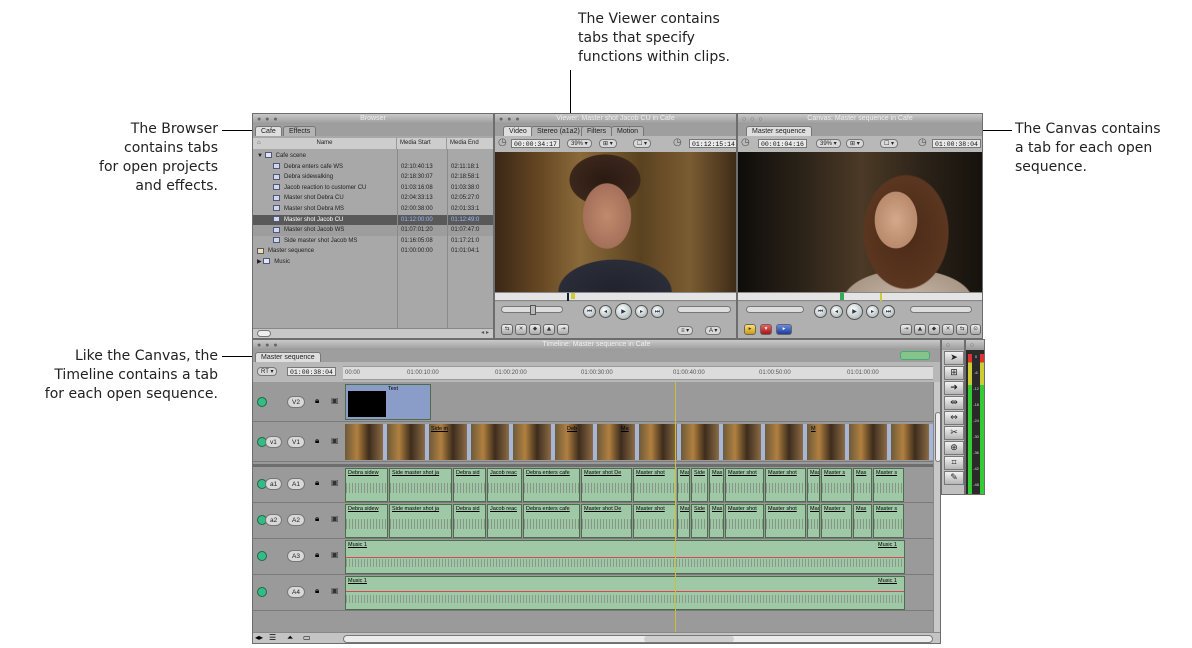 The width and height of the screenshot is (1192, 648). I want to click on viewer-in-marker, so click(573, 296).